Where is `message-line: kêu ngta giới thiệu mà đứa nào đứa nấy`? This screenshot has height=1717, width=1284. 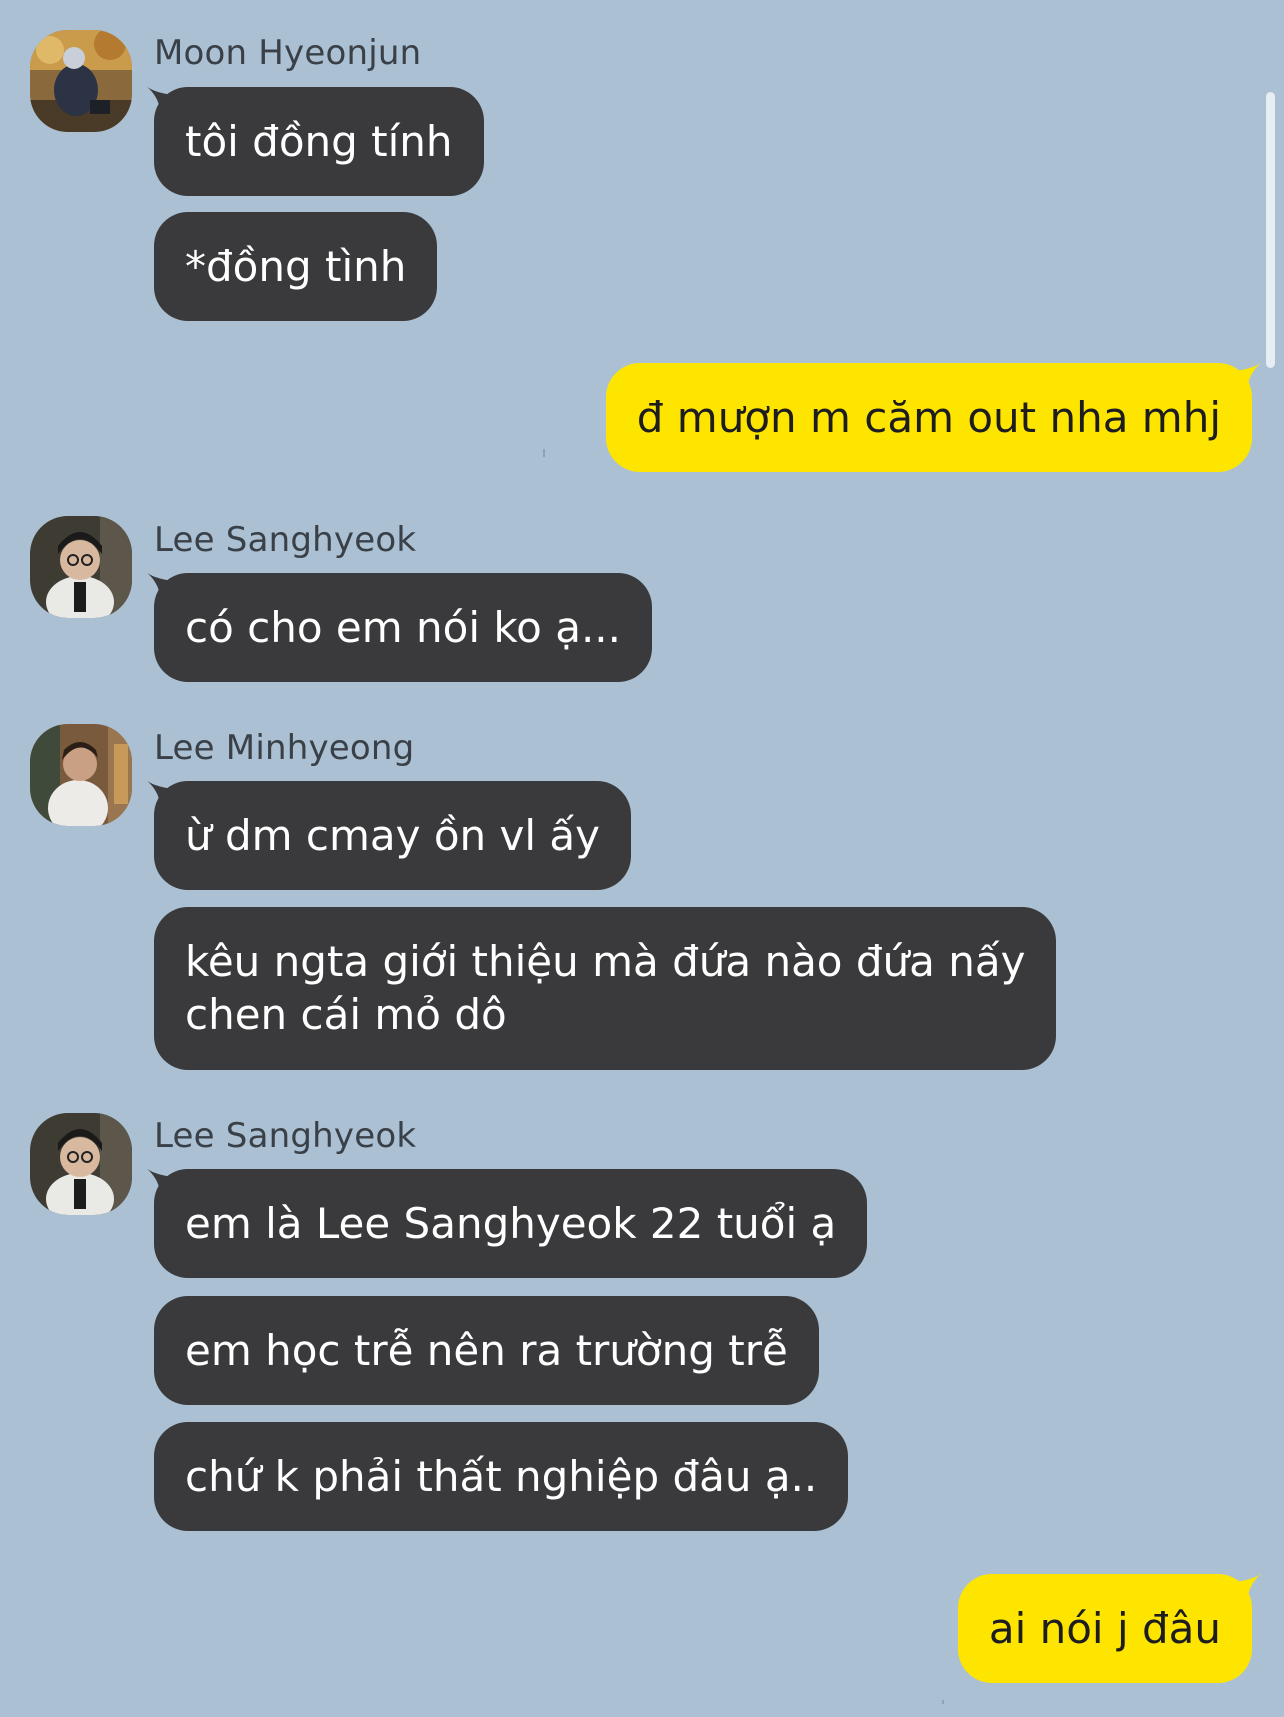
message-line: kêu ngta giới thiệu mà đứa nào đứa nấy is located at coordinates (605, 961).